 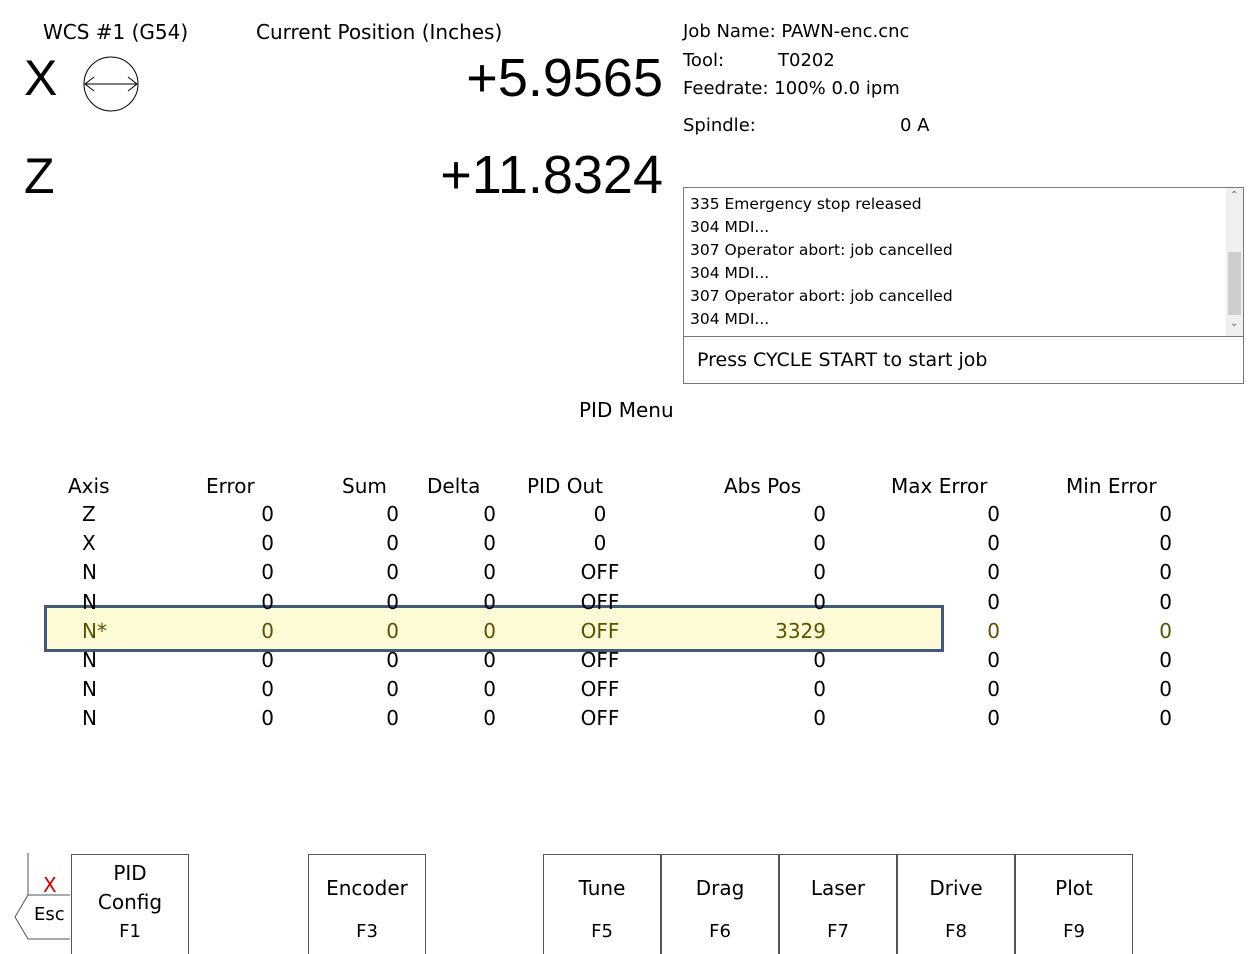 I want to click on tool-label: Tool:, so click(x=704, y=60).